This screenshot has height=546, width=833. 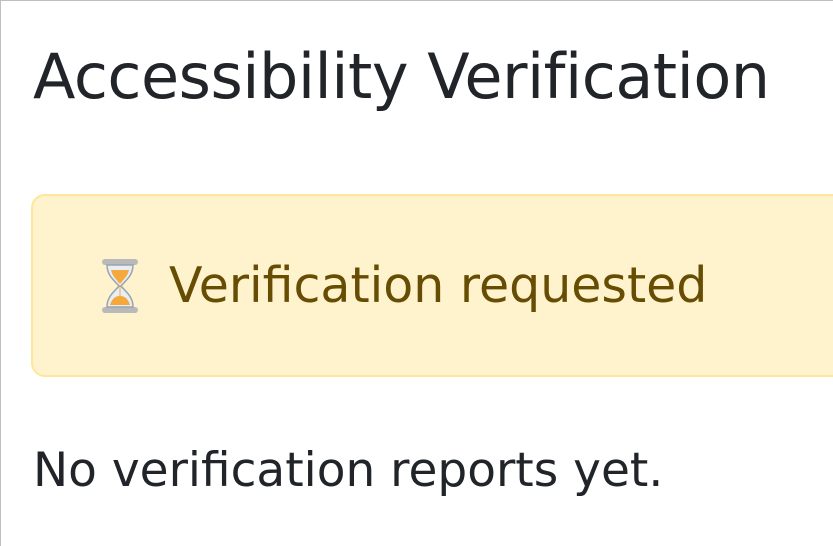 What do you see at coordinates (401, 76) in the screenshot?
I see `page-title: Accessibility Verification` at bounding box center [401, 76].